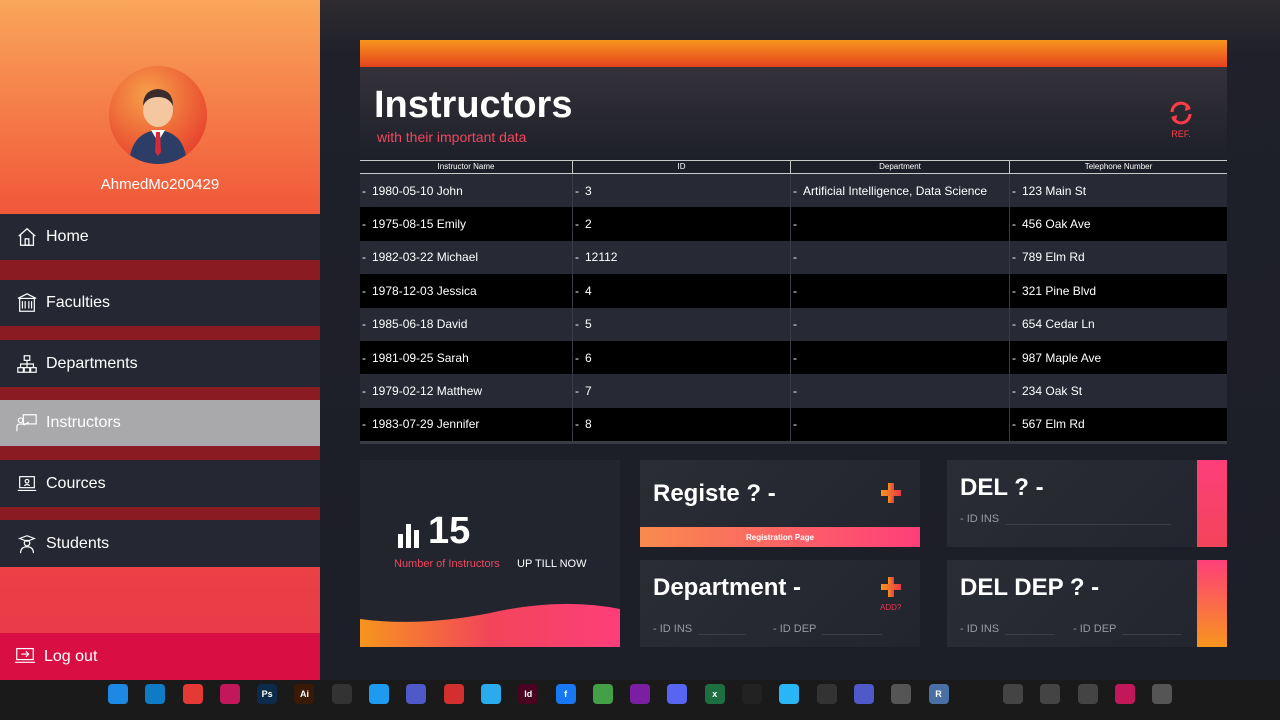 The image size is (1280, 720). What do you see at coordinates (67, 236) in the screenshot?
I see `sidebar-item-label: Home` at bounding box center [67, 236].